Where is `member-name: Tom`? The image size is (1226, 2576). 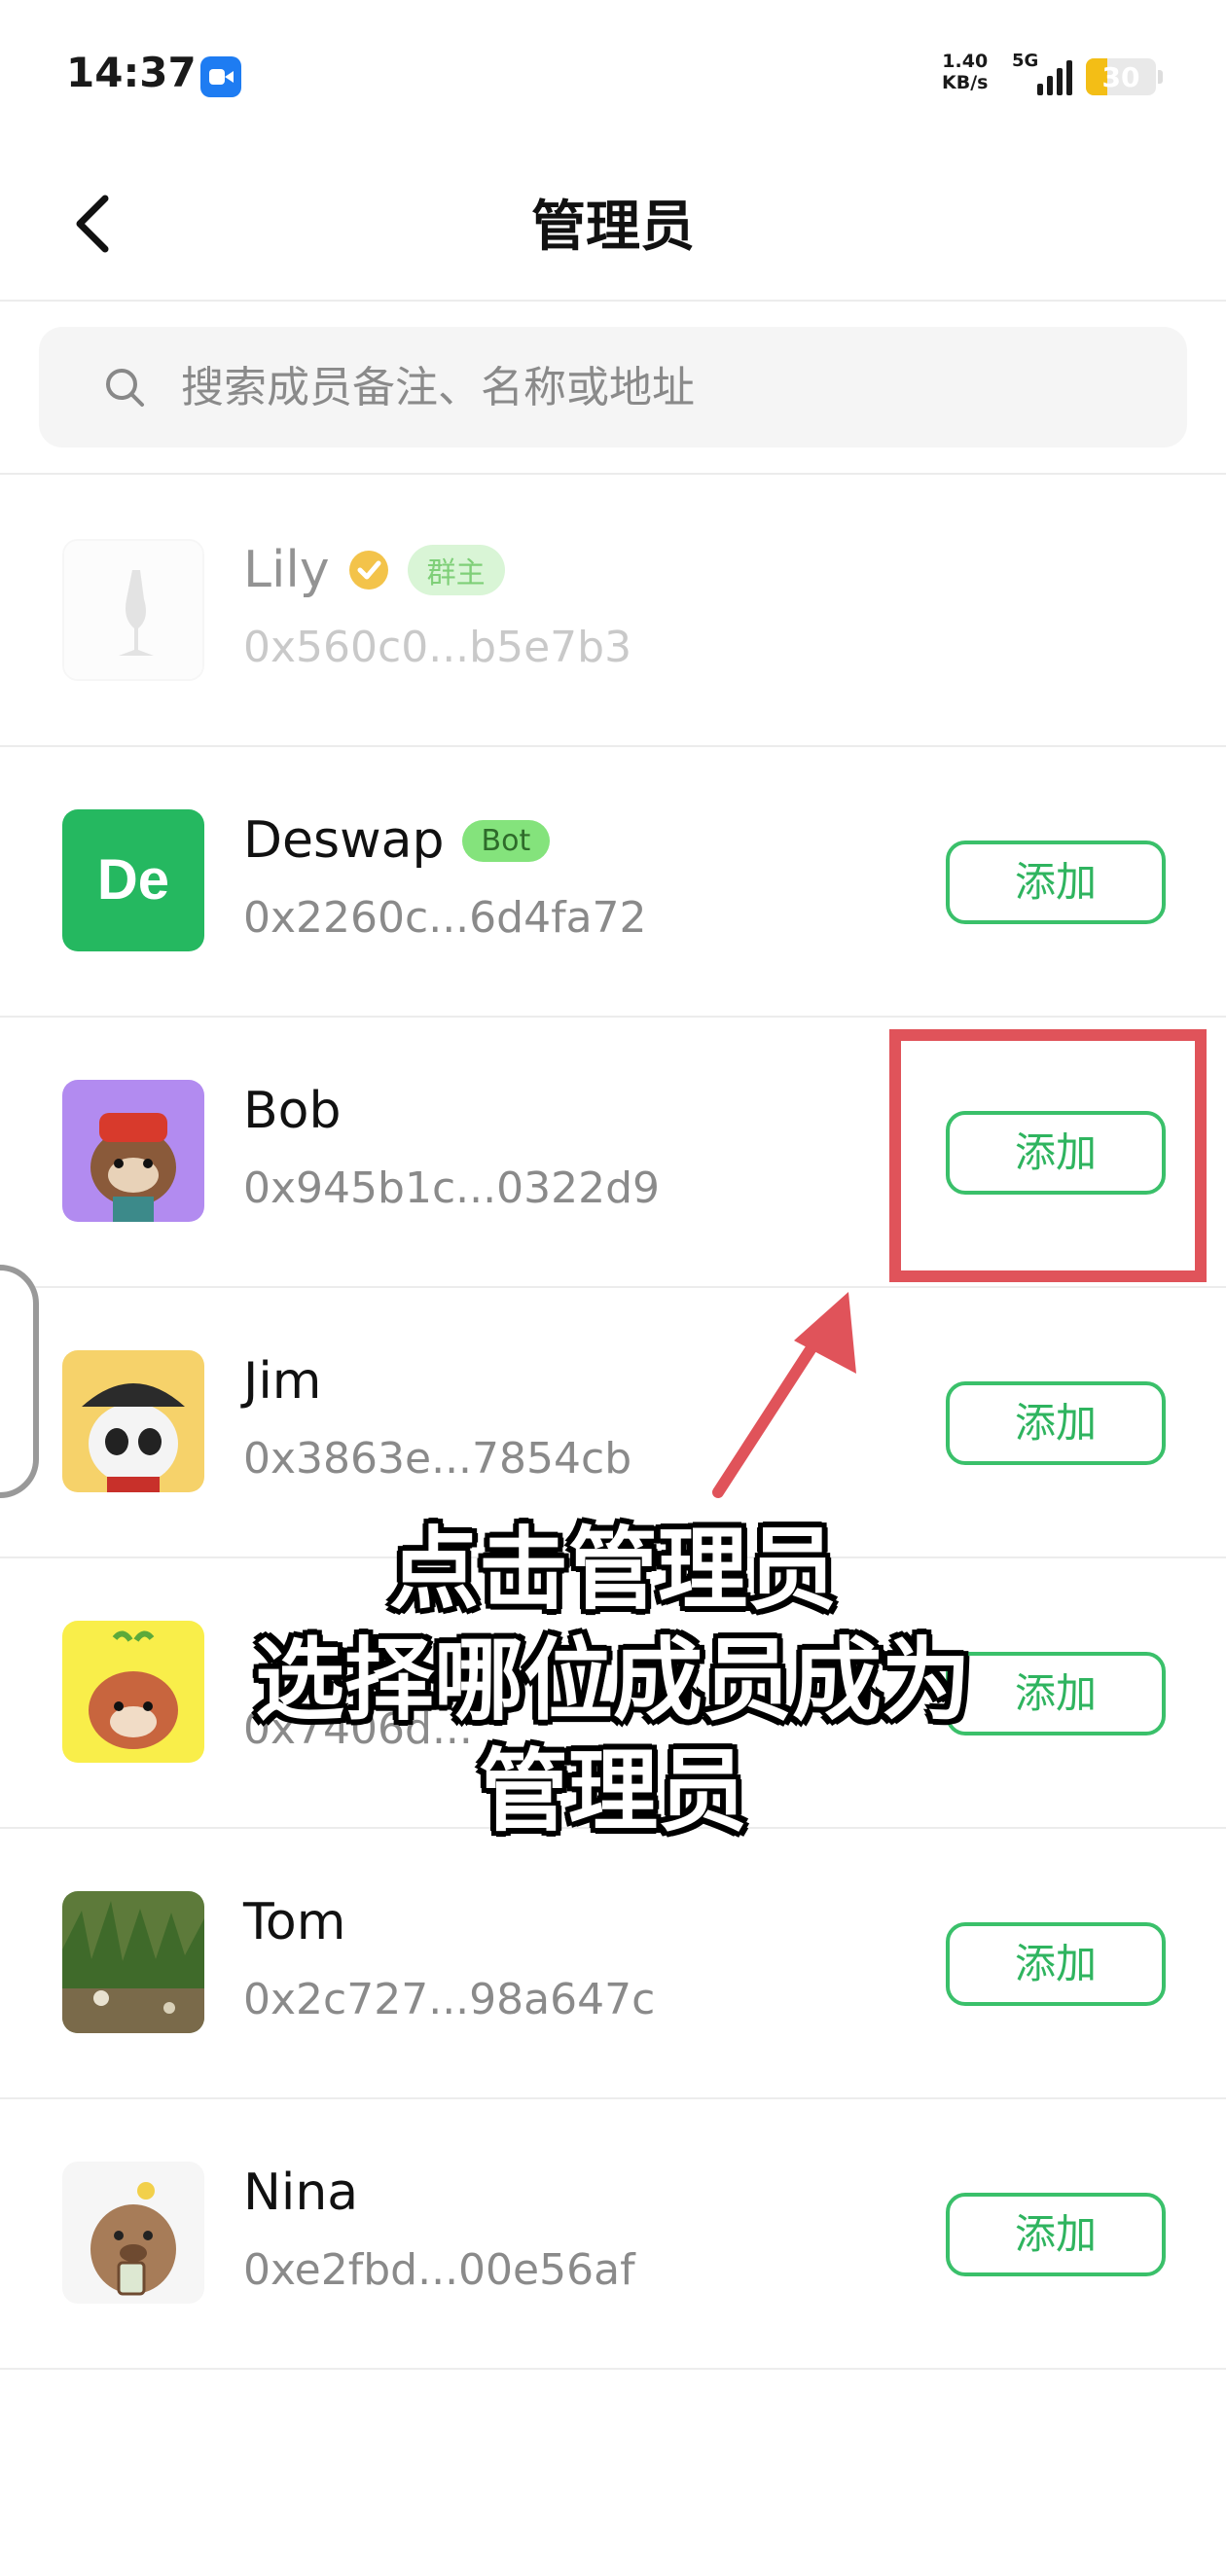 member-name: Tom is located at coordinates (294, 1922).